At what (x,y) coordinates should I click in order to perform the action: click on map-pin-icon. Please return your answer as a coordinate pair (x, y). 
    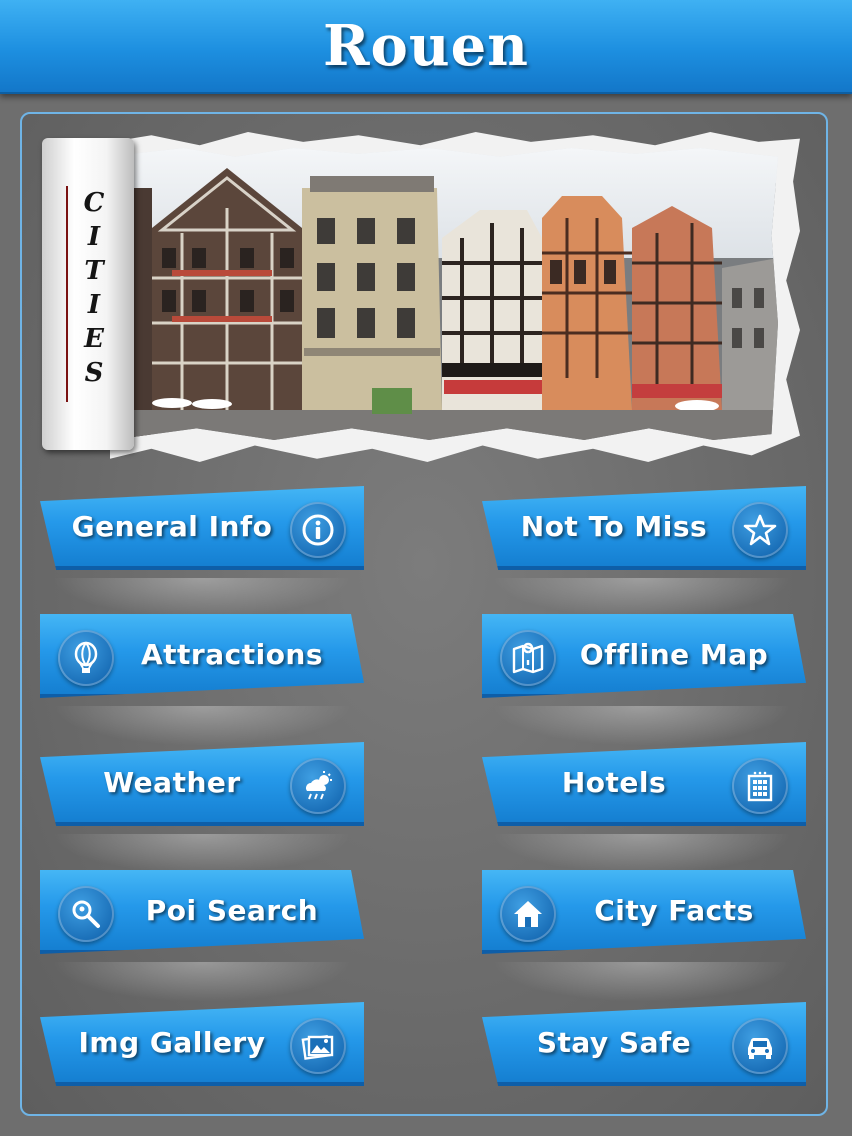
    Looking at the image, I should click on (528, 658).